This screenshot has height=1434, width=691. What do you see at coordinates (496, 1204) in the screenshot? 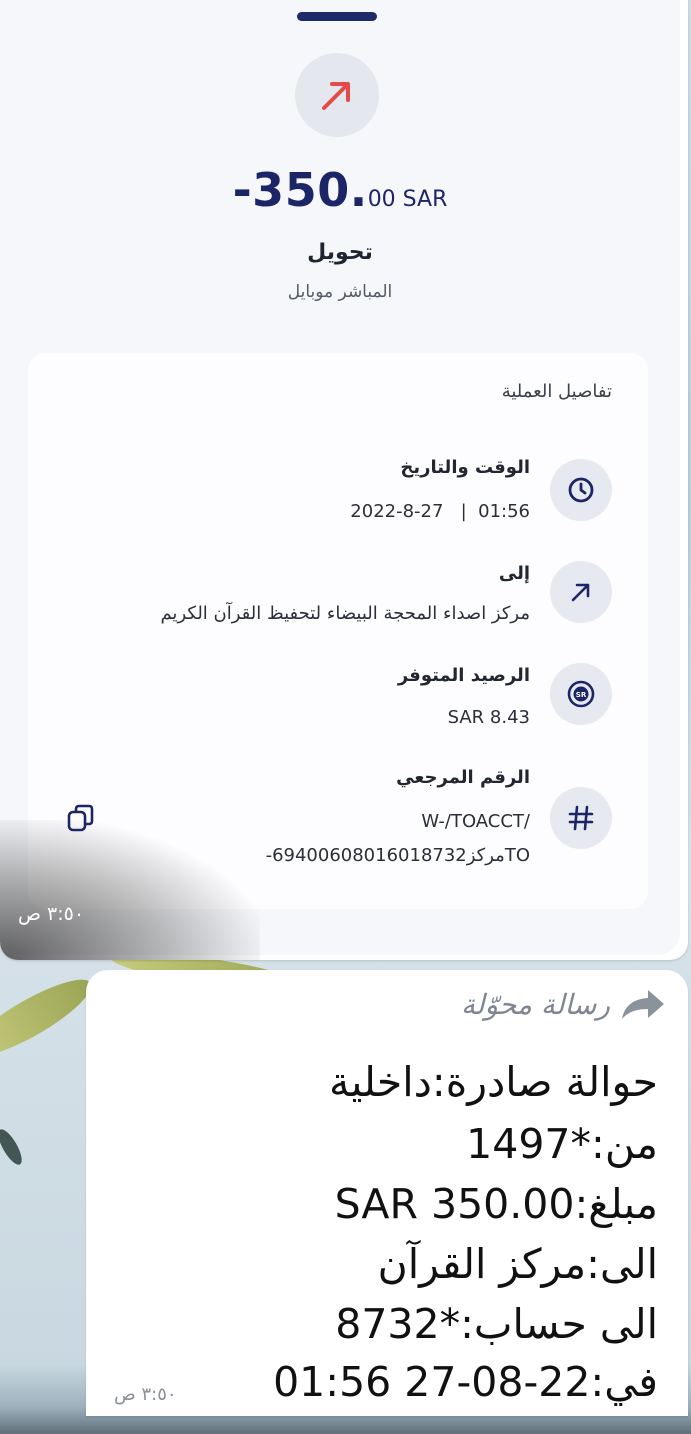
I see `message-line: مبلغ:SAR 350.00` at bounding box center [496, 1204].